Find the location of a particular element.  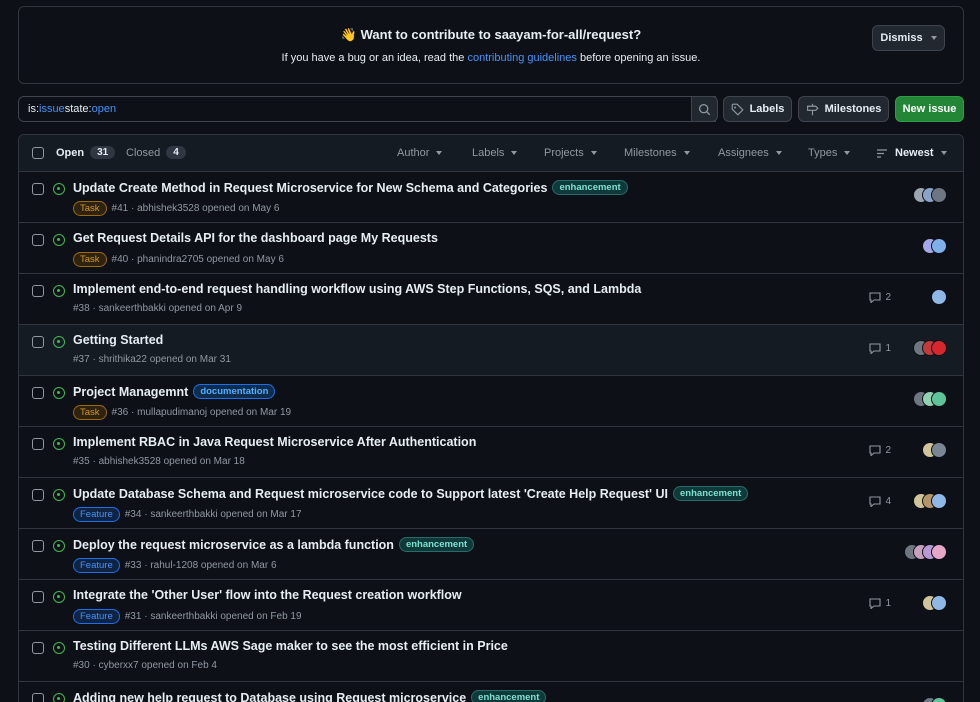

labels-button: Labels is located at coordinates (757, 109).